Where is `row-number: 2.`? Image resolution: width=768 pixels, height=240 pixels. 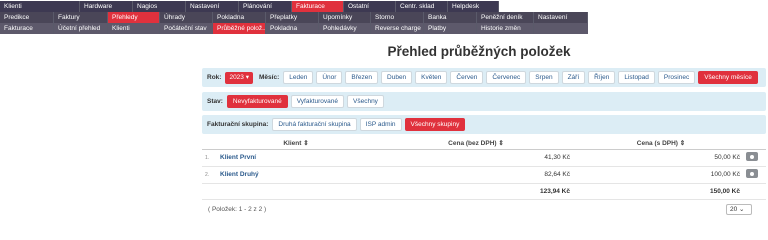
row-number: 2. is located at coordinates (209, 175).